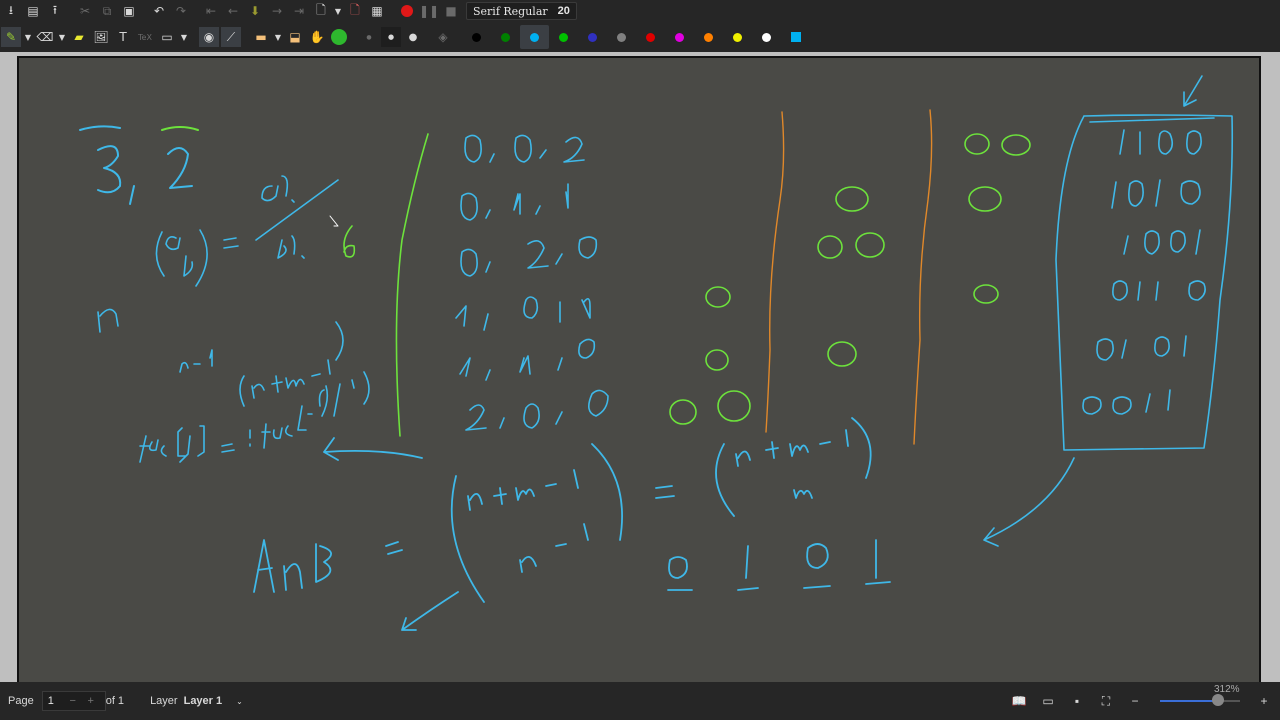 The image size is (1280, 720). What do you see at coordinates (255, 231) in the screenshot?
I see `ink-binomial` at bounding box center [255, 231].